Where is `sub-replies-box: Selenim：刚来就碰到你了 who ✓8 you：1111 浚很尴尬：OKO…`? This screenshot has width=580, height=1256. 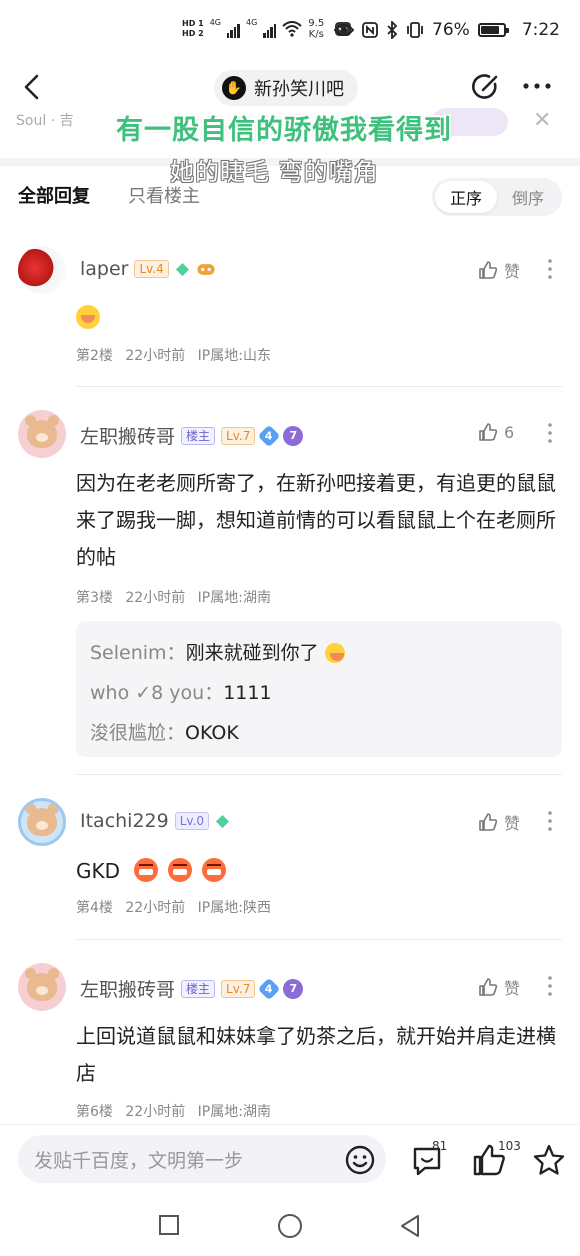 sub-replies-box: Selenim：刚来就碰到你了 who ✓8 you：1111 浚很尴尬：OKO… is located at coordinates (319, 689).